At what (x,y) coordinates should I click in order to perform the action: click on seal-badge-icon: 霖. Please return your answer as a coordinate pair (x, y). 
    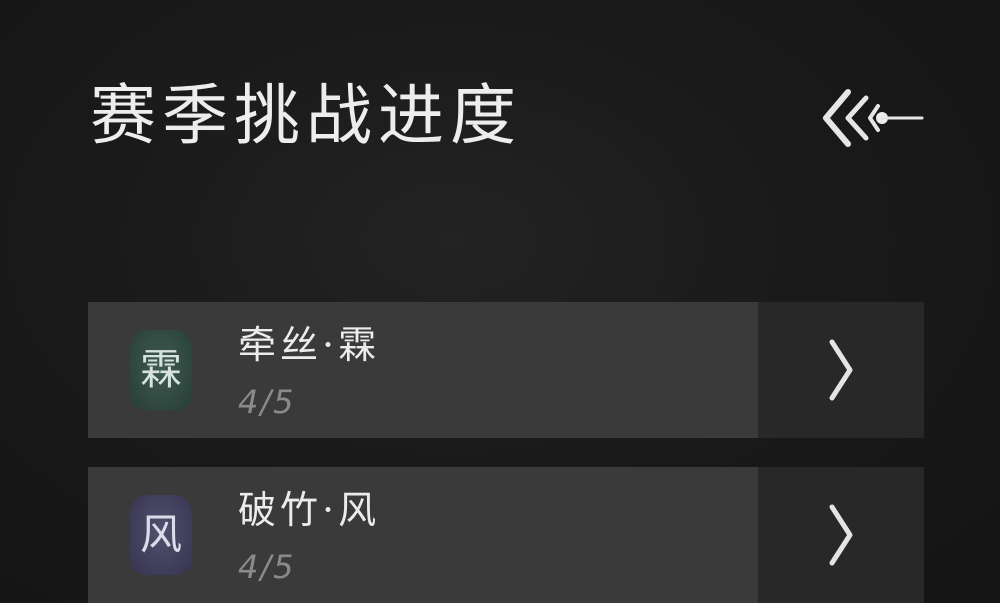
    Looking at the image, I should click on (161, 370).